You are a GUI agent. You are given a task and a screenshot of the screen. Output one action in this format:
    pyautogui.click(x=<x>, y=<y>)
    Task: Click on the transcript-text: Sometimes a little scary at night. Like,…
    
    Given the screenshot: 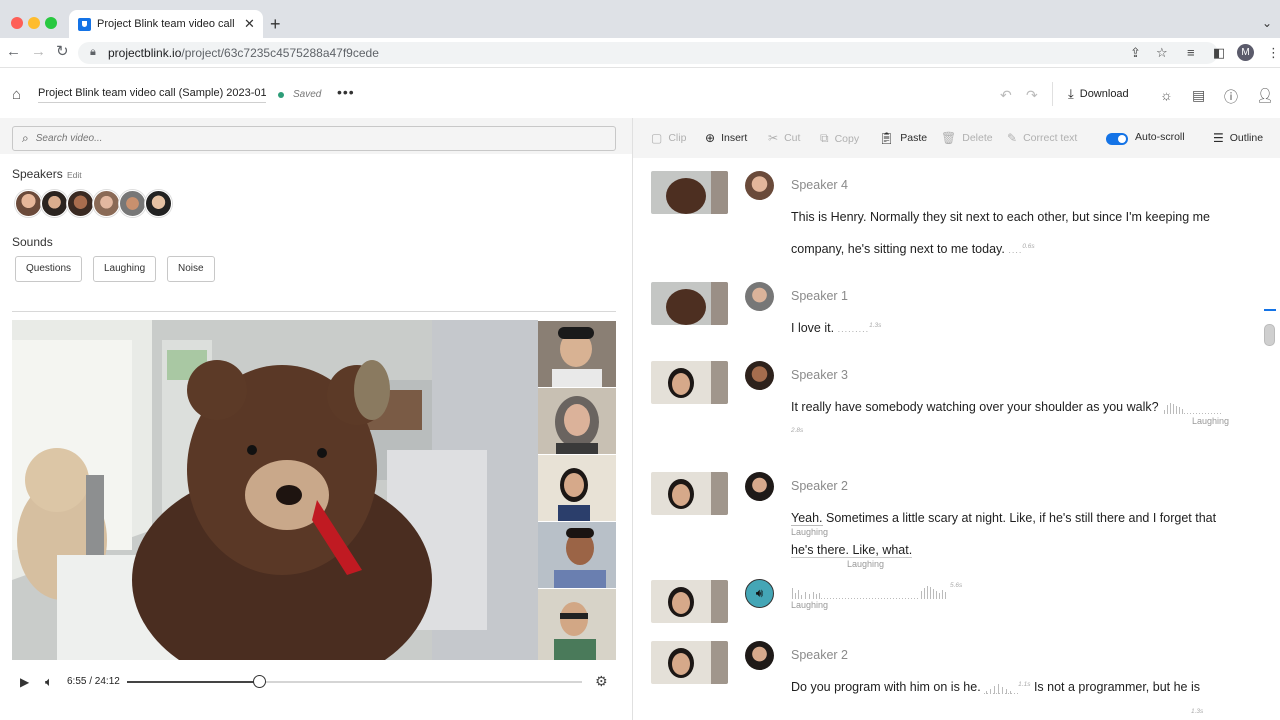 What is the action you would take?
    pyautogui.click(x=1021, y=518)
    